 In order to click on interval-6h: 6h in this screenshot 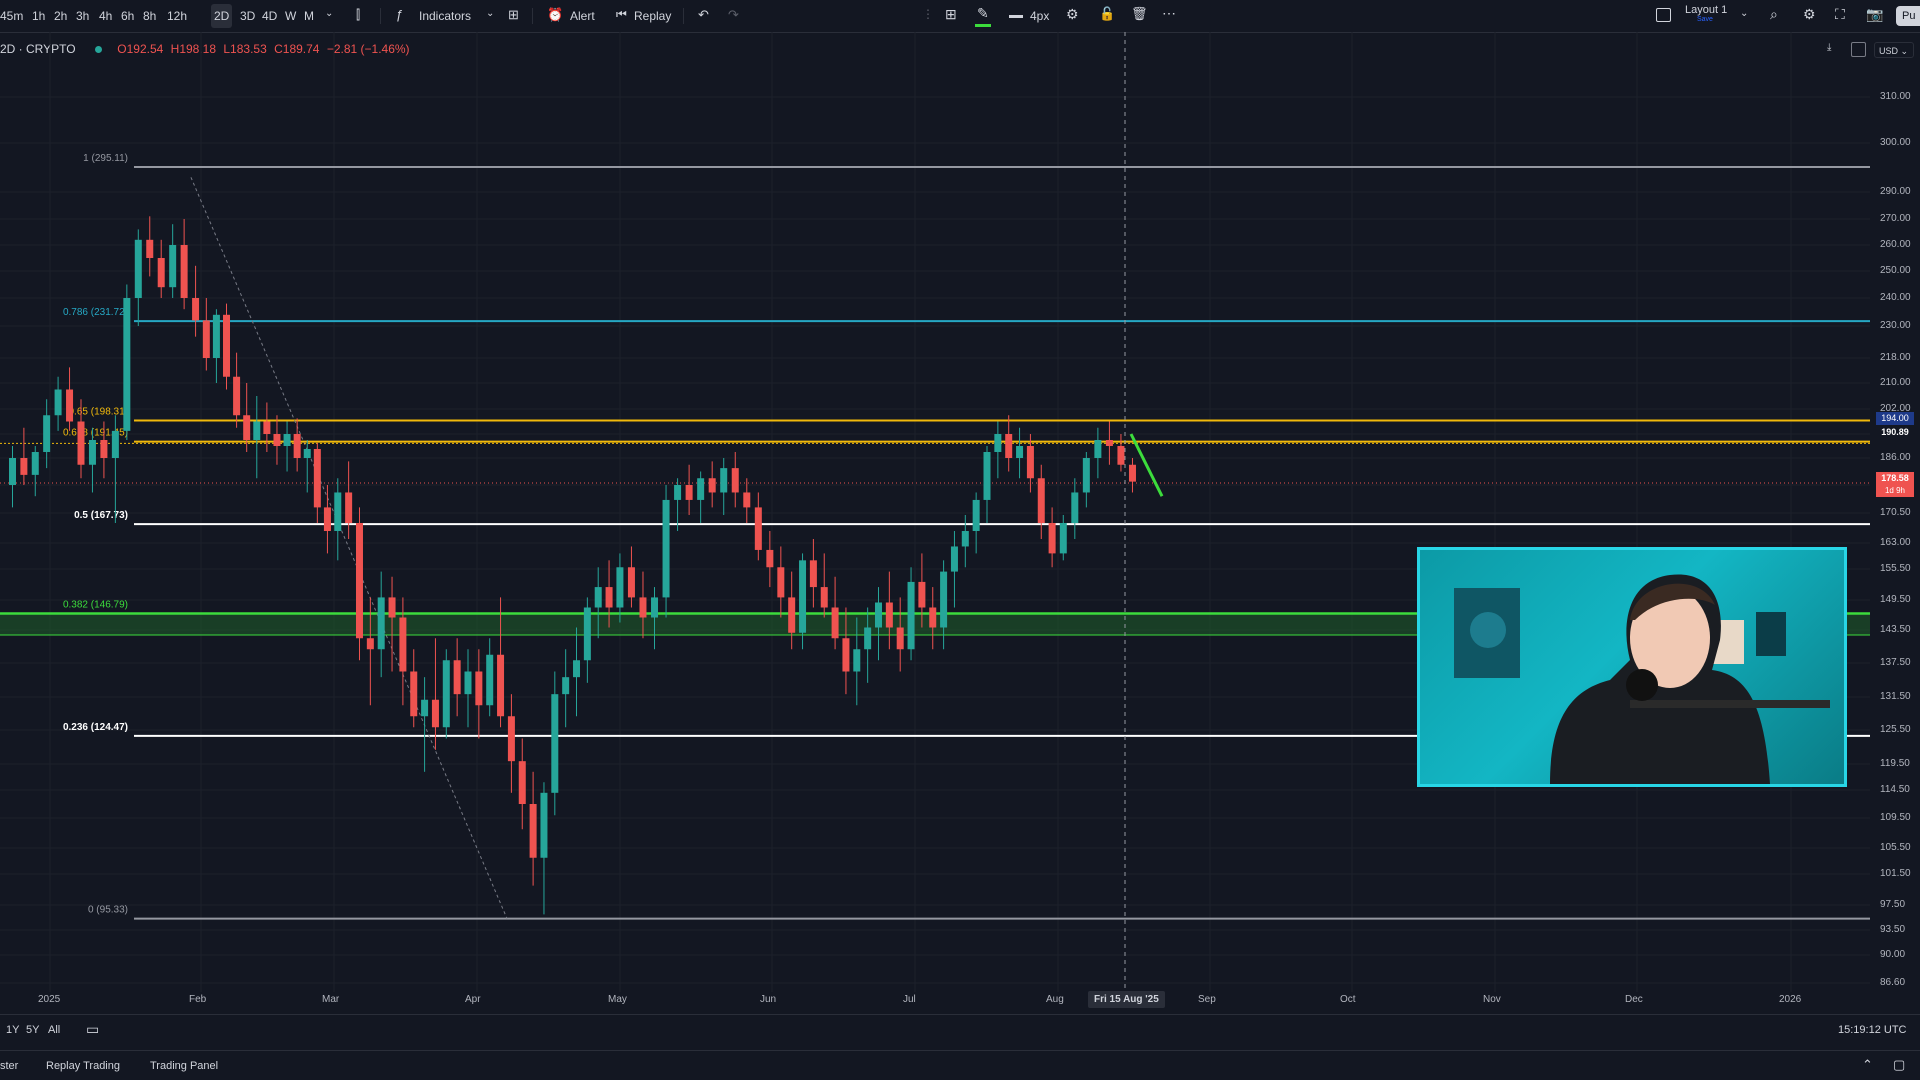, I will do `click(127, 16)`.